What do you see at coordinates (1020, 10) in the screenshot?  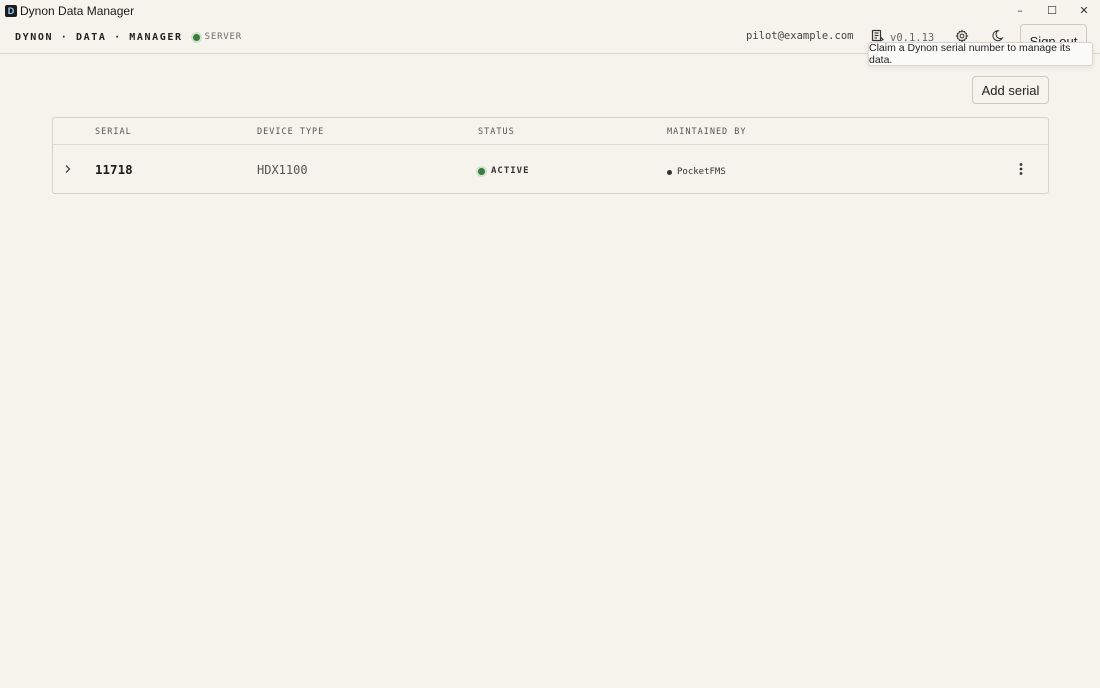 I see `minimize-button: –` at bounding box center [1020, 10].